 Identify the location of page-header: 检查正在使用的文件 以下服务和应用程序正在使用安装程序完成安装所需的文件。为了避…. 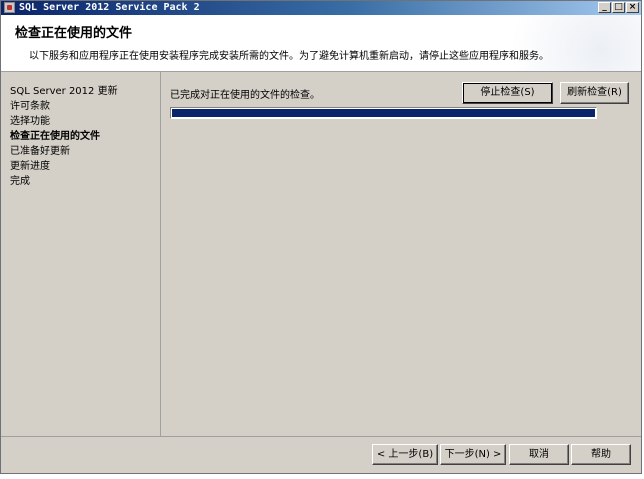
(321, 43).